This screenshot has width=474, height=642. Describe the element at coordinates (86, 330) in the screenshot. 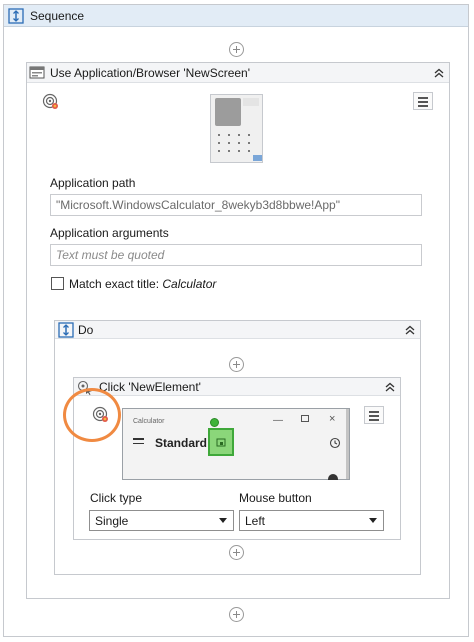

I see `do-title: Do` at that location.